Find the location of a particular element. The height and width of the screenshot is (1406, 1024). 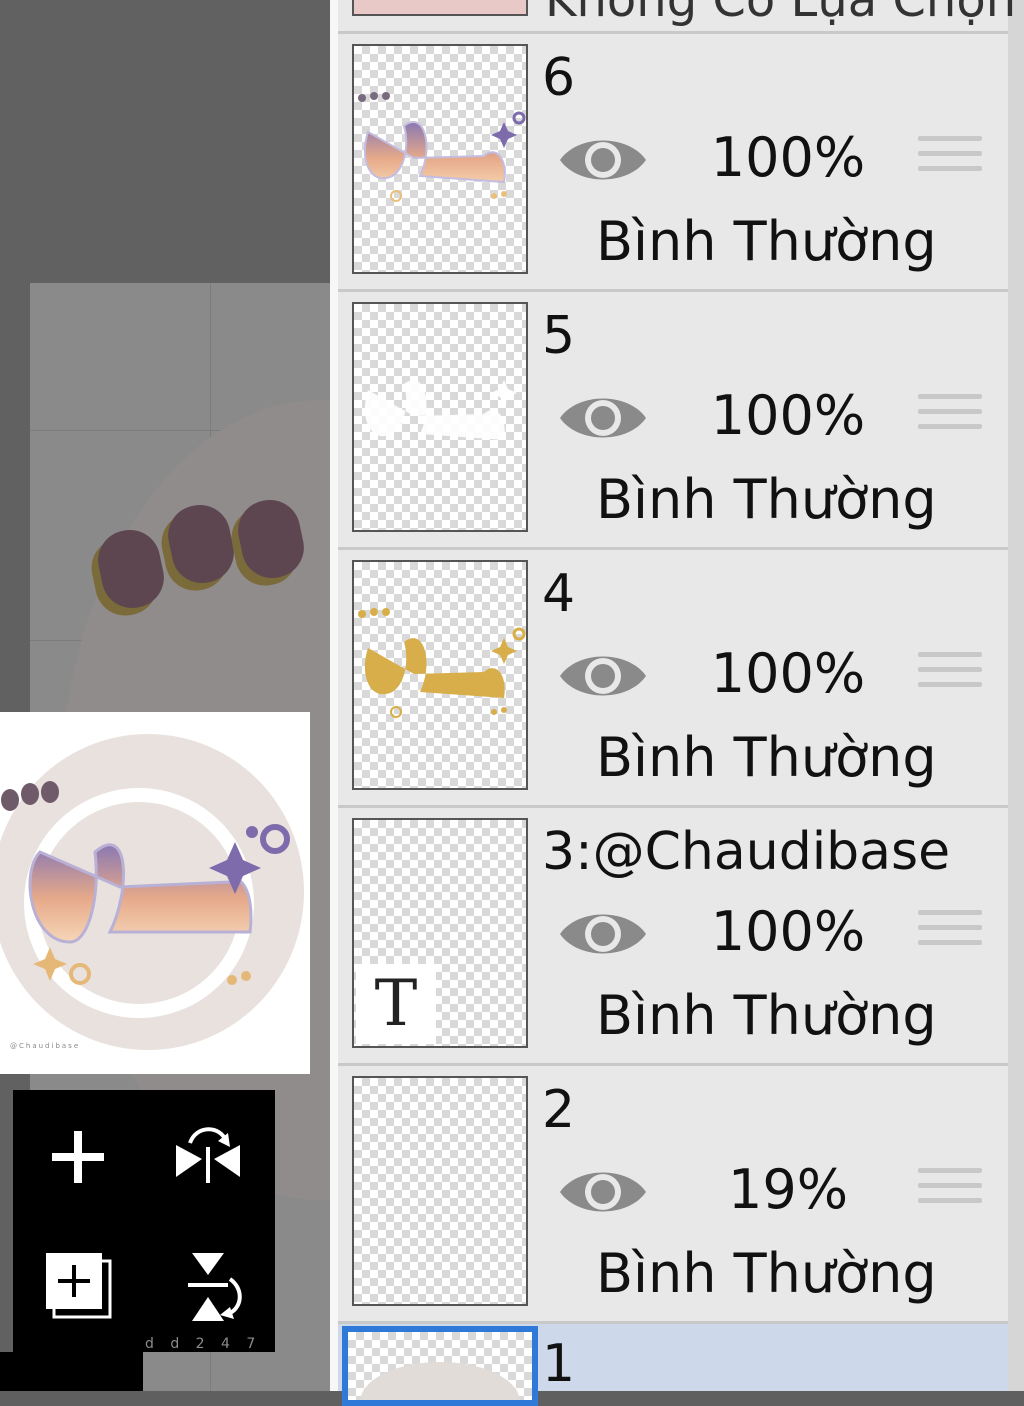

flip-horizontal-button is located at coordinates (208, 1157).